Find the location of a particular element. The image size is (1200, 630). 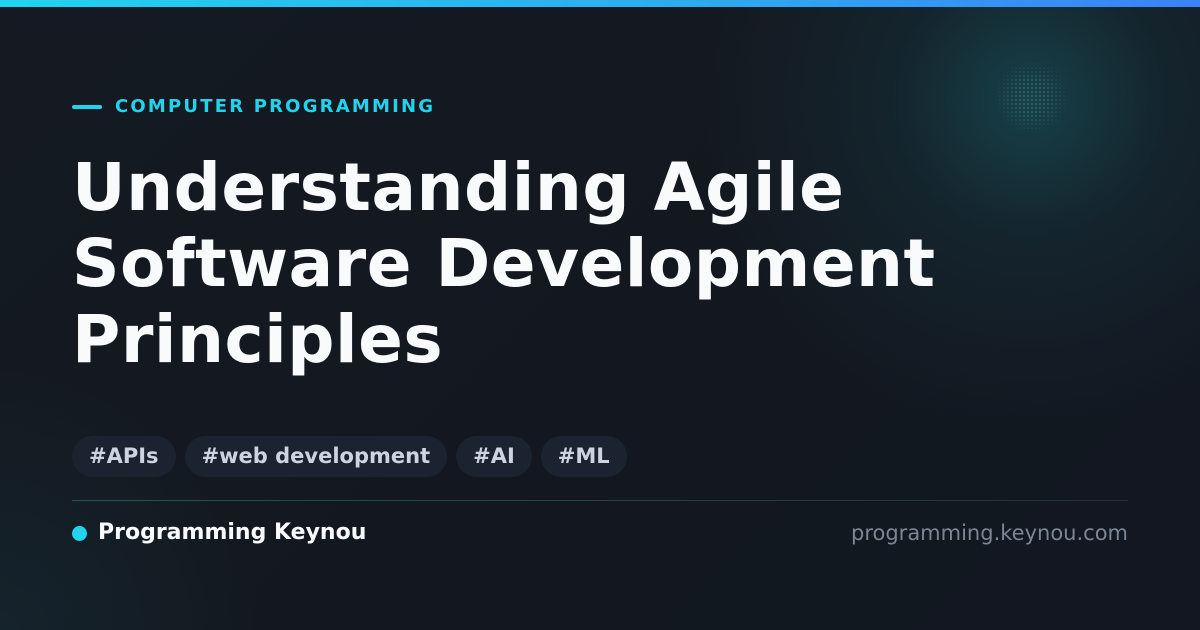

title-line-3: Principles is located at coordinates (258, 339).